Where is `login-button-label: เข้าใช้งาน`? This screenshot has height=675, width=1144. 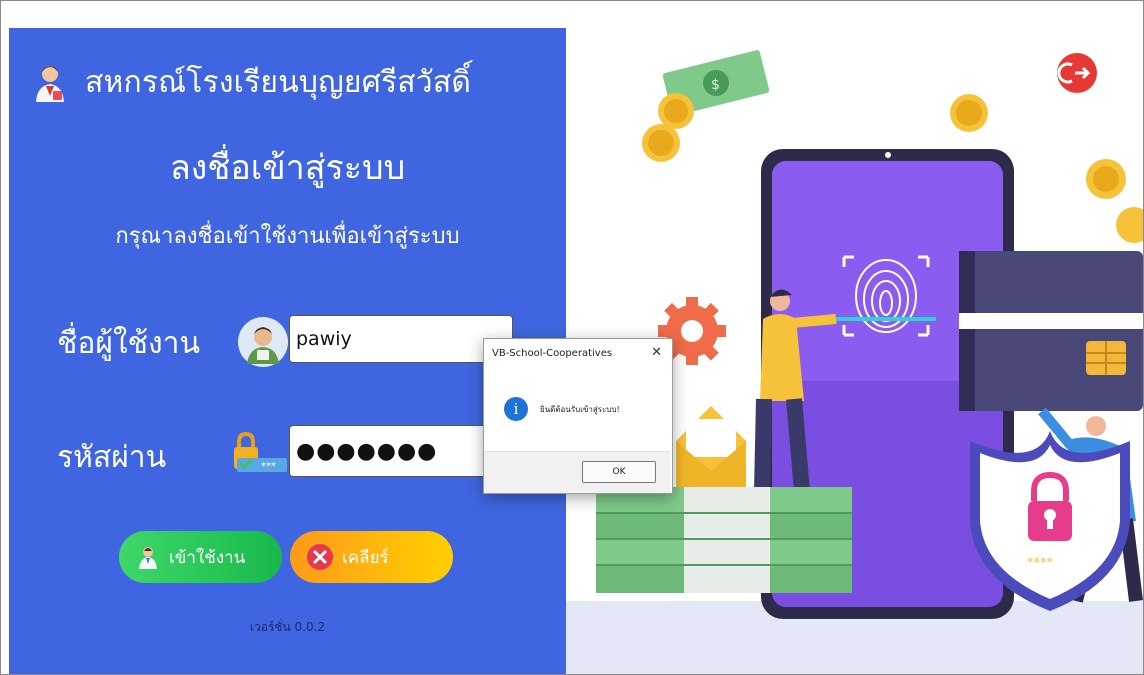
login-button-label: เข้าใช้งาน is located at coordinates (207, 557).